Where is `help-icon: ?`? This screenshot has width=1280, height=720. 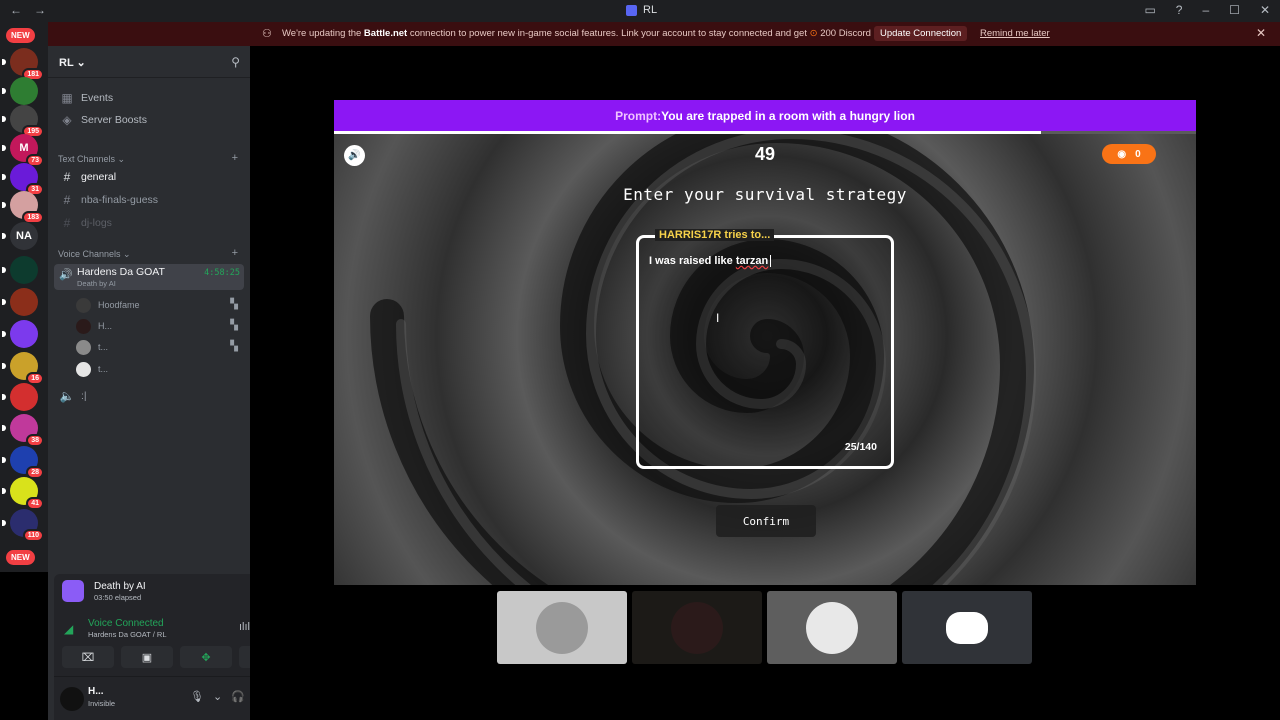 help-icon: ? is located at coordinates (1179, 10).